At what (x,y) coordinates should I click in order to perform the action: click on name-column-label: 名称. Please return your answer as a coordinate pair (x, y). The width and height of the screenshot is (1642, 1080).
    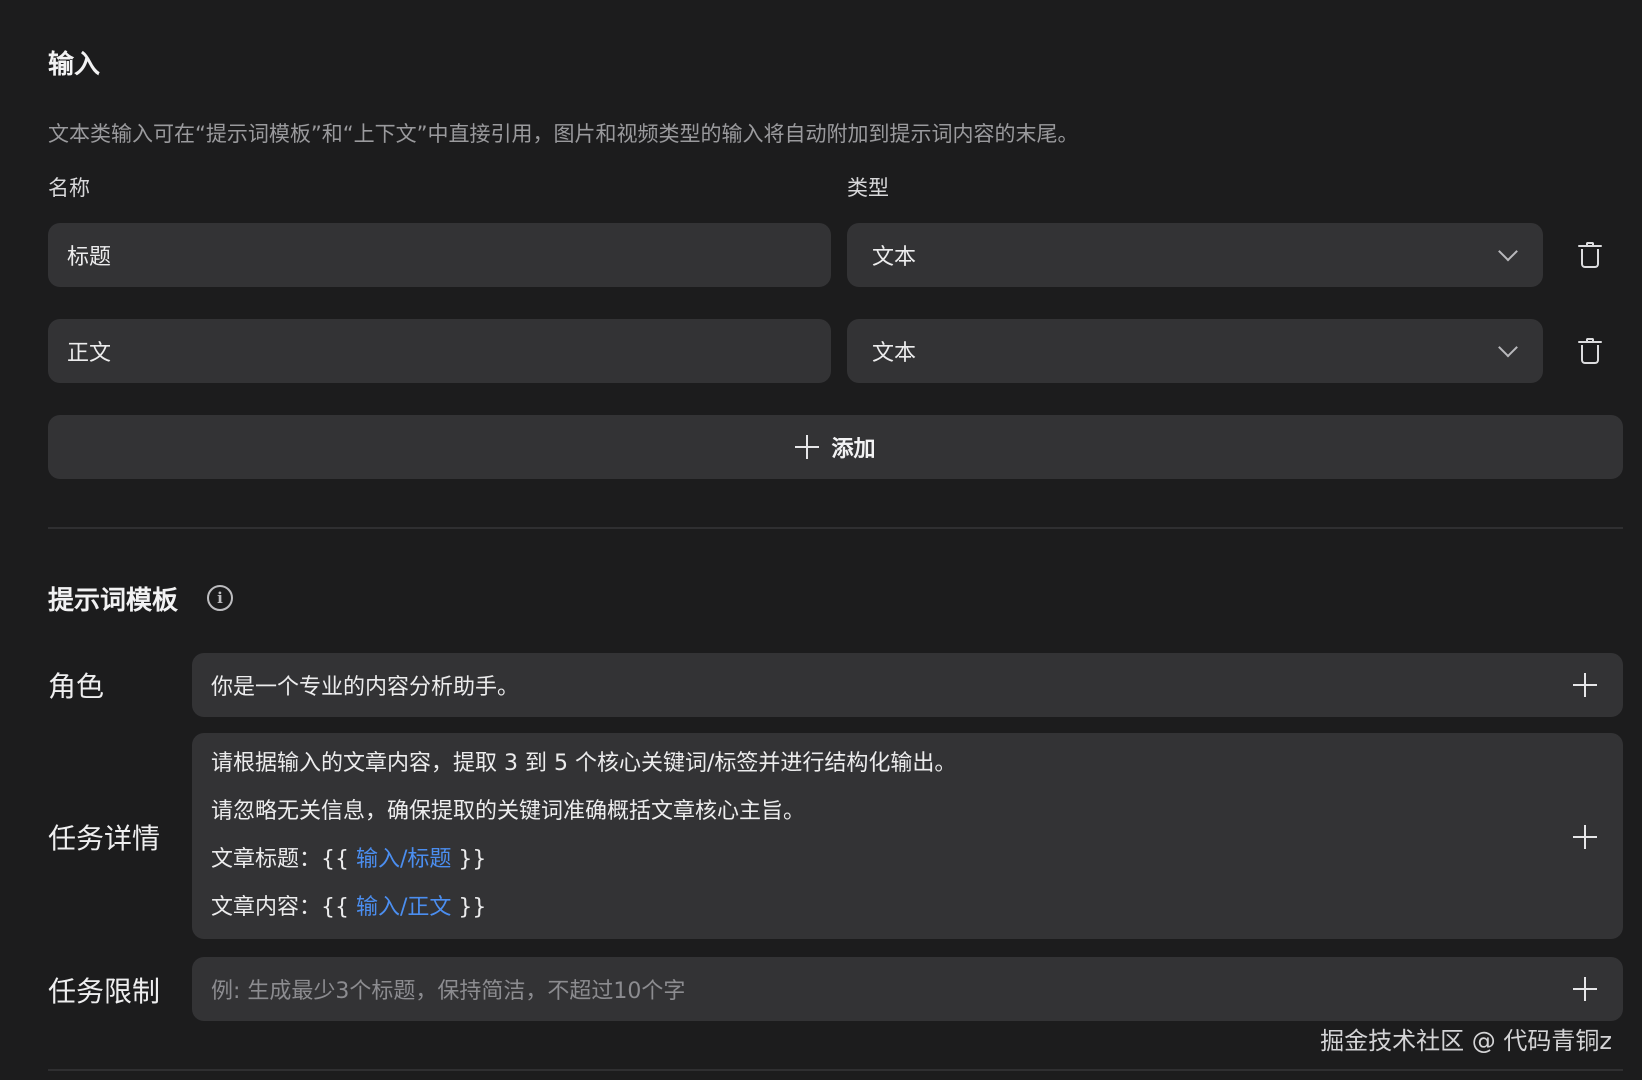
    Looking at the image, I should click on (69, 188).